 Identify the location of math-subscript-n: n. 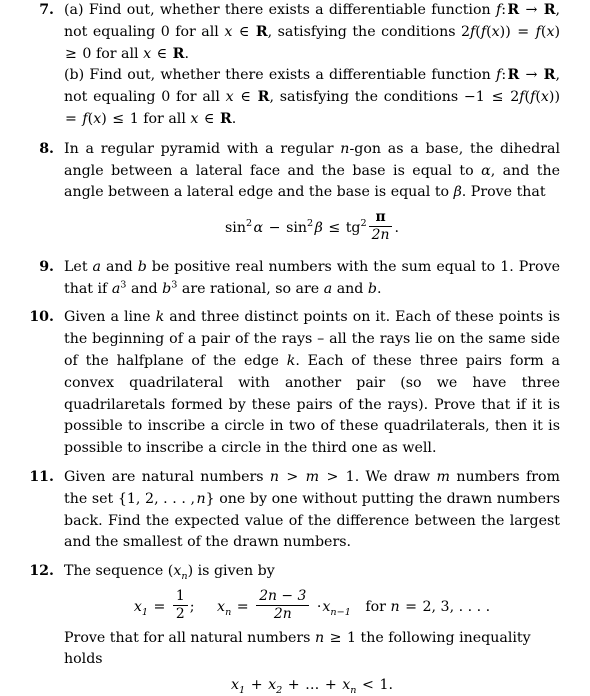
(228, 612).